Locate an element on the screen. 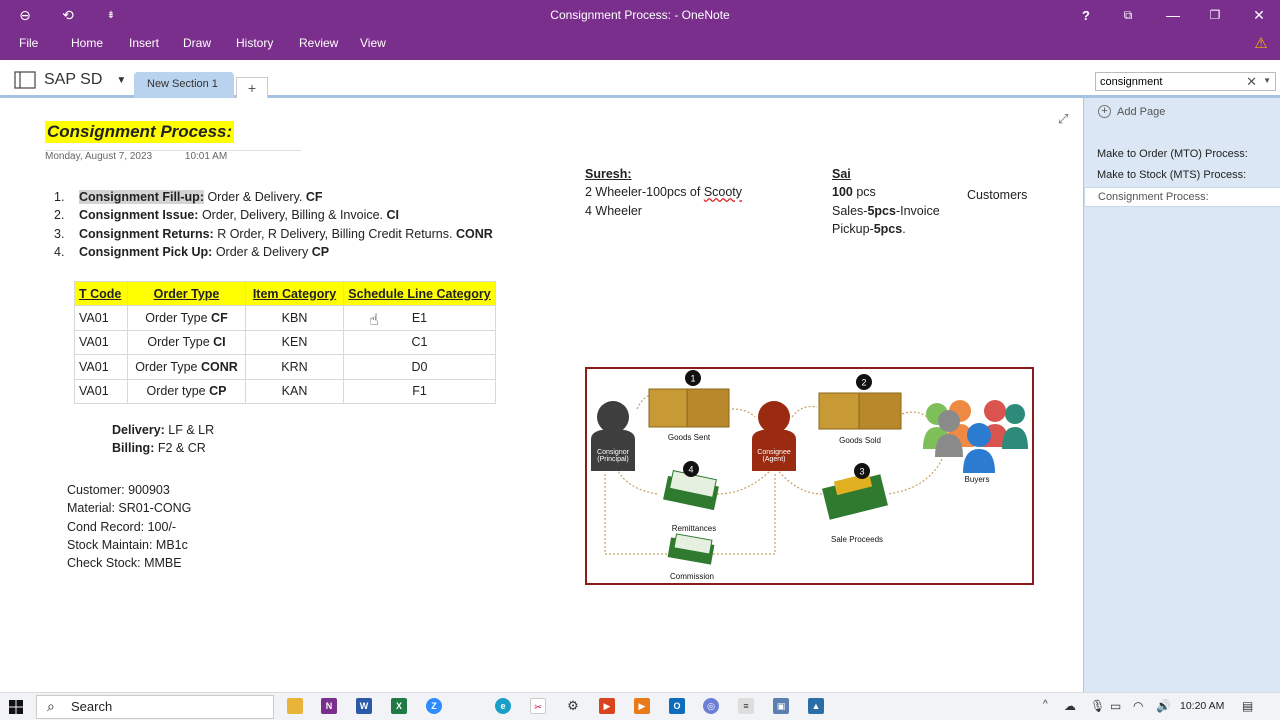  outlook-icon: O is located at coordinates (677, 706).